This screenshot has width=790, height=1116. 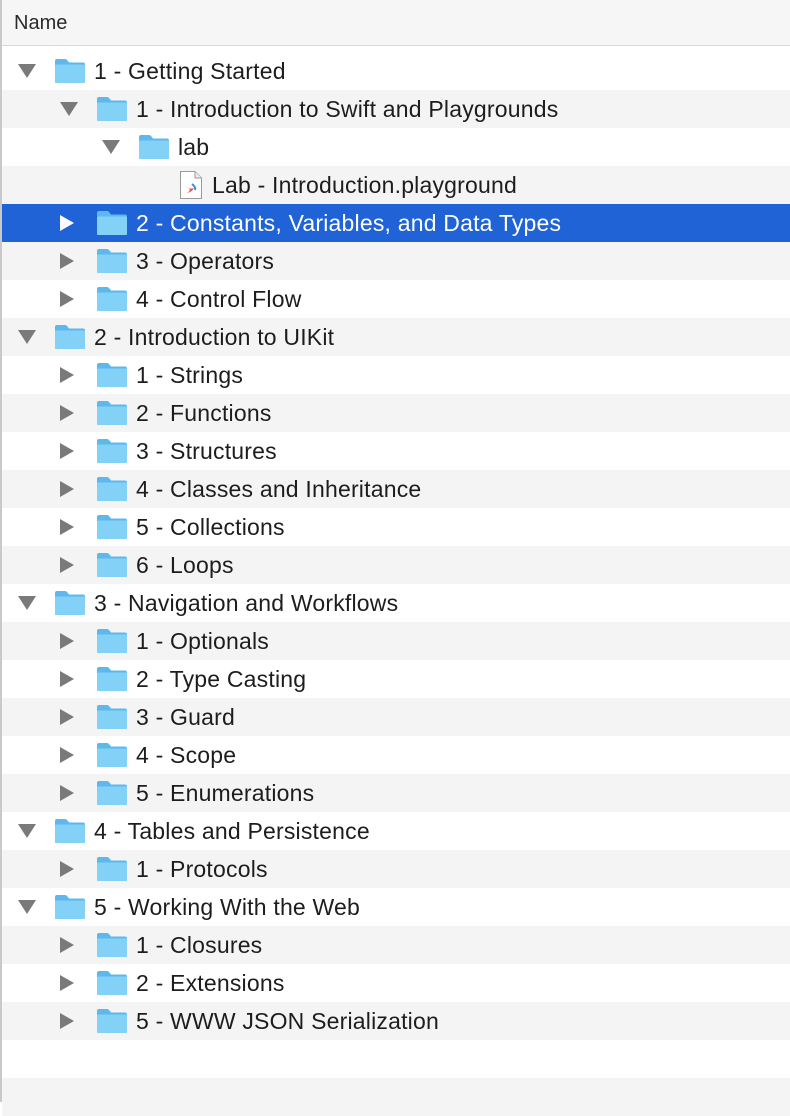 What do you see at coordinates (219, 299) in the screenshot?
I see `outline-row-label: 4 - Control Flow` at bounding box center [219, 299].